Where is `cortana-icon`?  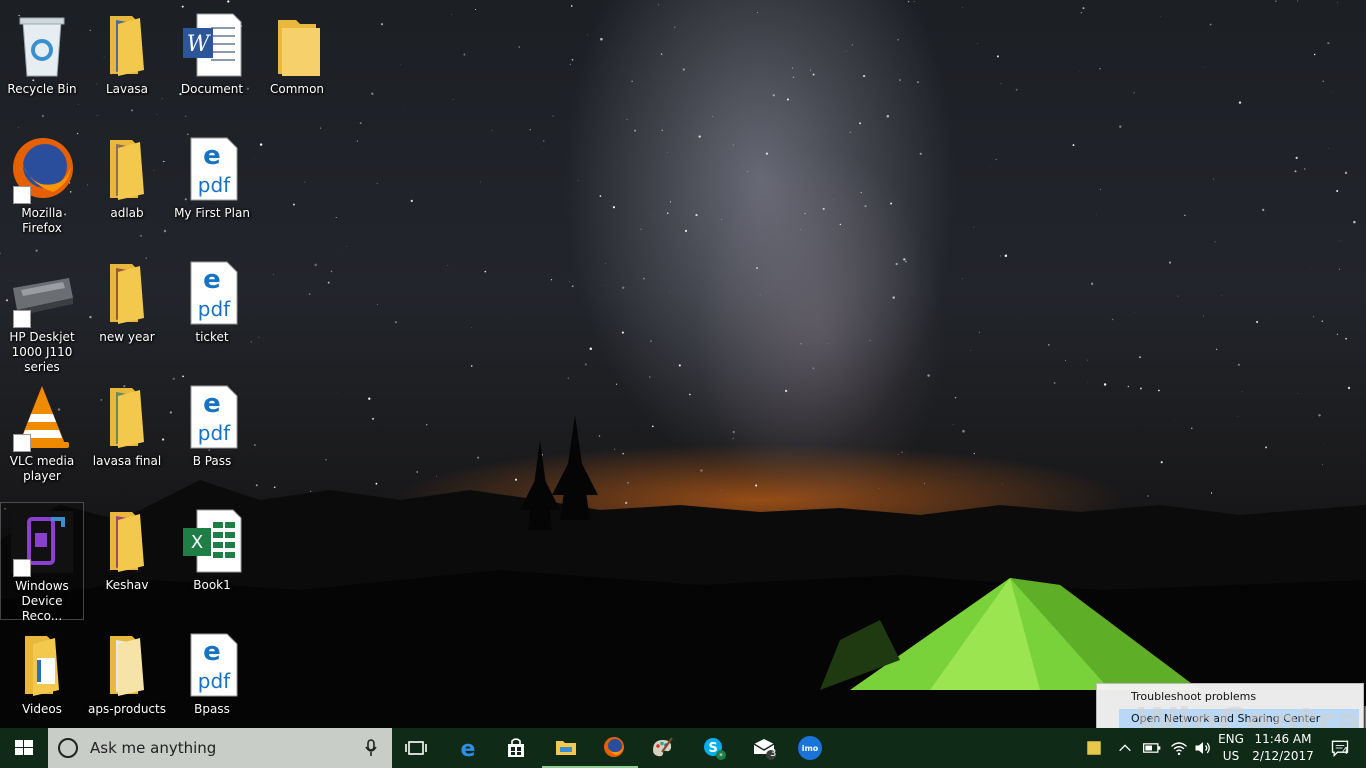 cortana-icon is located at coordinates (68, 748).